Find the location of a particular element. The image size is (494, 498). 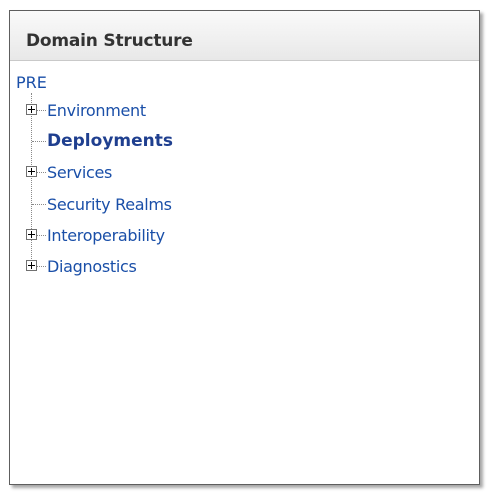

panel-header: Domain Structure is located at coordinates (244, 36).